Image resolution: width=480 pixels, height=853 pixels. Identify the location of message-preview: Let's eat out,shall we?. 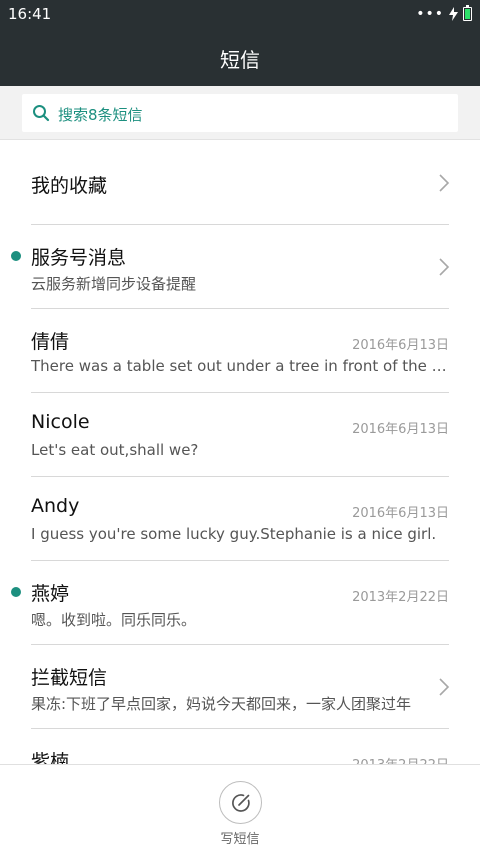
(115, 450).